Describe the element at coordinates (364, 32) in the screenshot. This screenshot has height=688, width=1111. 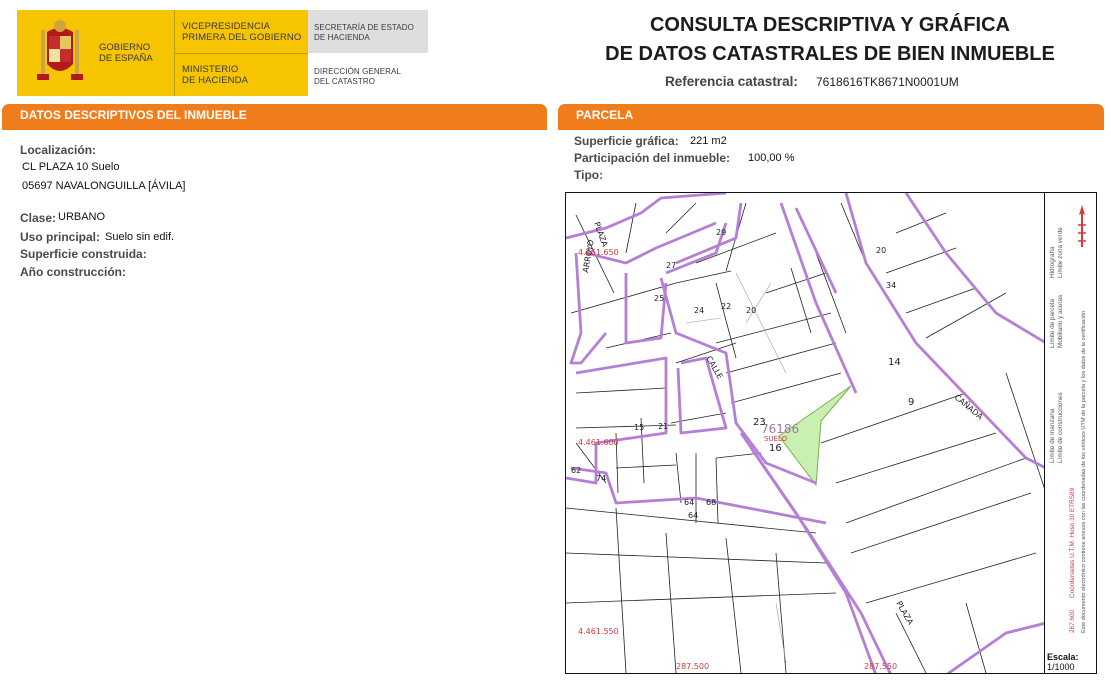
I see `logo-secretaria-text: SECRETARÍA DE ESTADO DE HACIENDA` at that location.